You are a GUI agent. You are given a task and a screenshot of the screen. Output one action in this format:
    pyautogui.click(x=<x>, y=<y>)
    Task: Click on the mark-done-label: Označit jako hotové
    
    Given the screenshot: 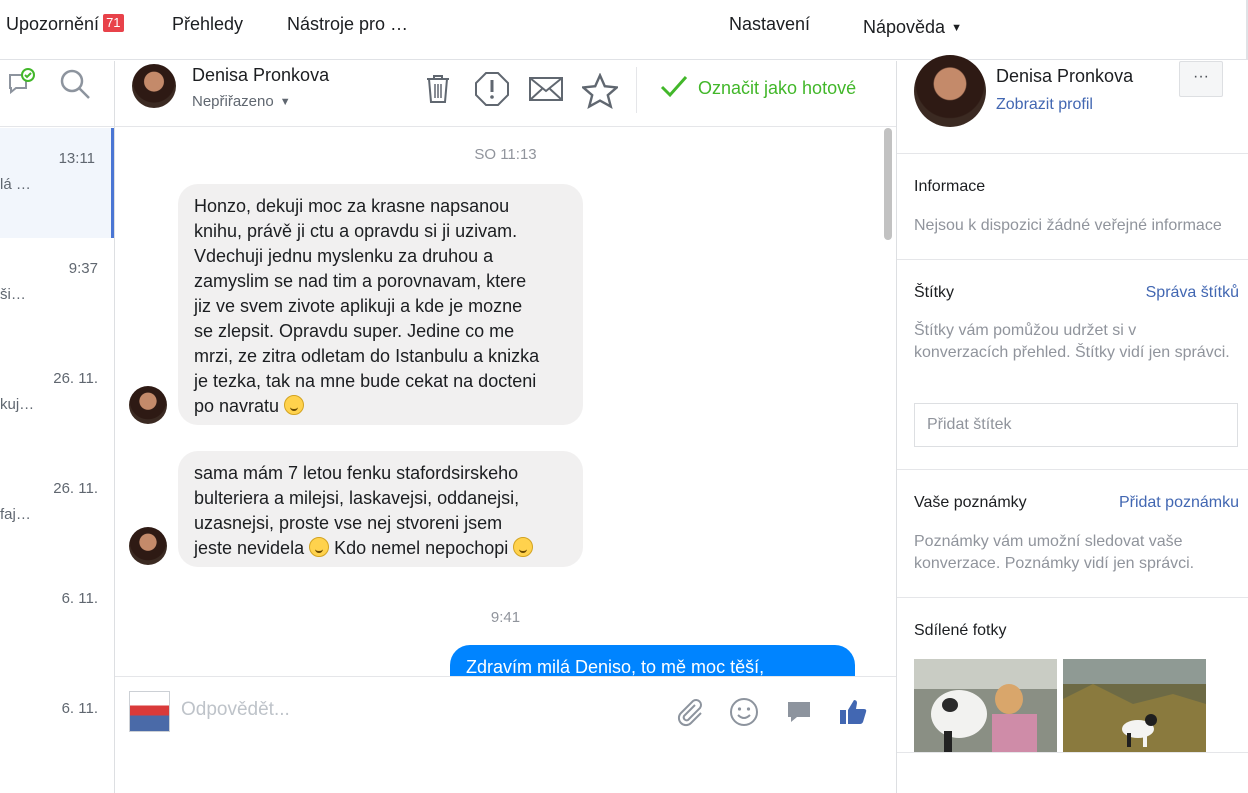 What is the action you would take?
    pyautogui.click(x=777, y=88)
    